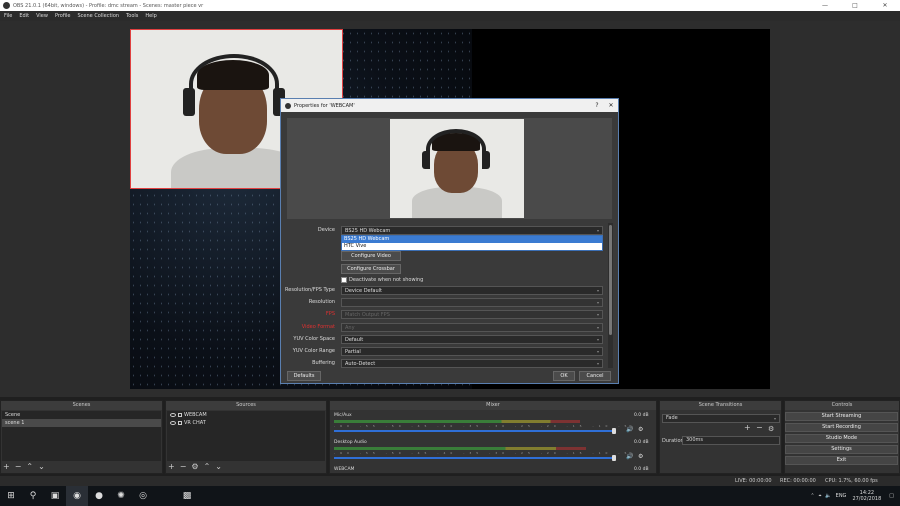 The height and width of the screenshot is (506, 900). Describe the element at coordinates (11, 496) in the screenshot. I see `windows-start-icon: ⊞` at that location.